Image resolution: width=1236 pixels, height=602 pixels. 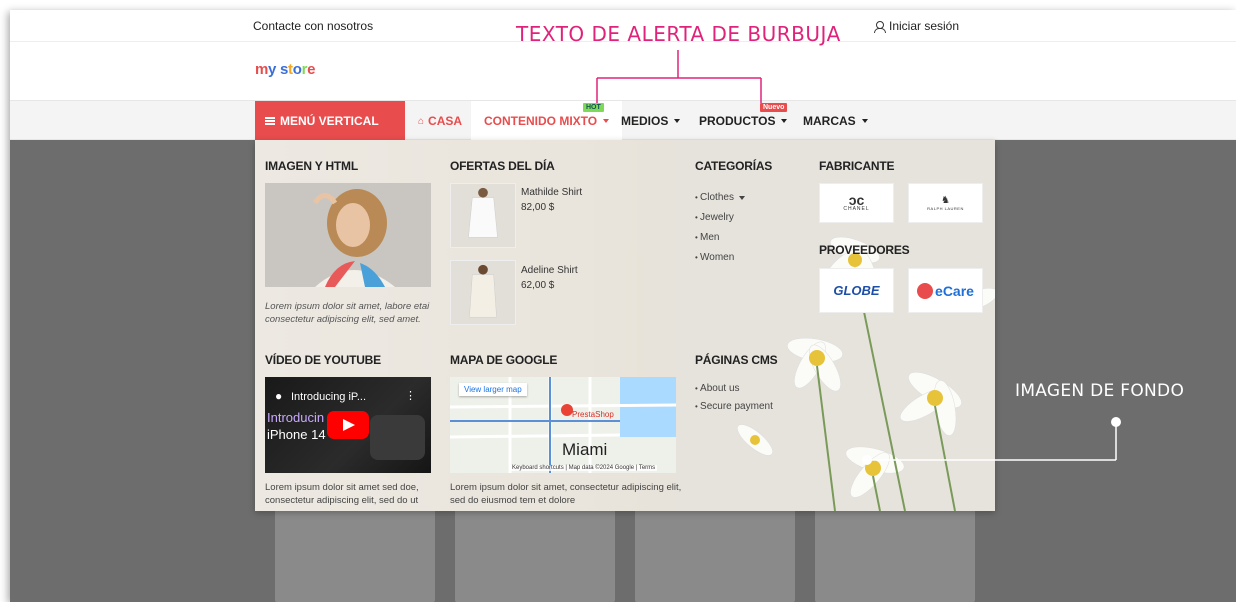 What do you see at coordinates (678, 34) in the screenshot?
I see `bubble-alert-annotation: TEXTO DE ALERTA DE BURBUJA` at bounding box center [678, 34].